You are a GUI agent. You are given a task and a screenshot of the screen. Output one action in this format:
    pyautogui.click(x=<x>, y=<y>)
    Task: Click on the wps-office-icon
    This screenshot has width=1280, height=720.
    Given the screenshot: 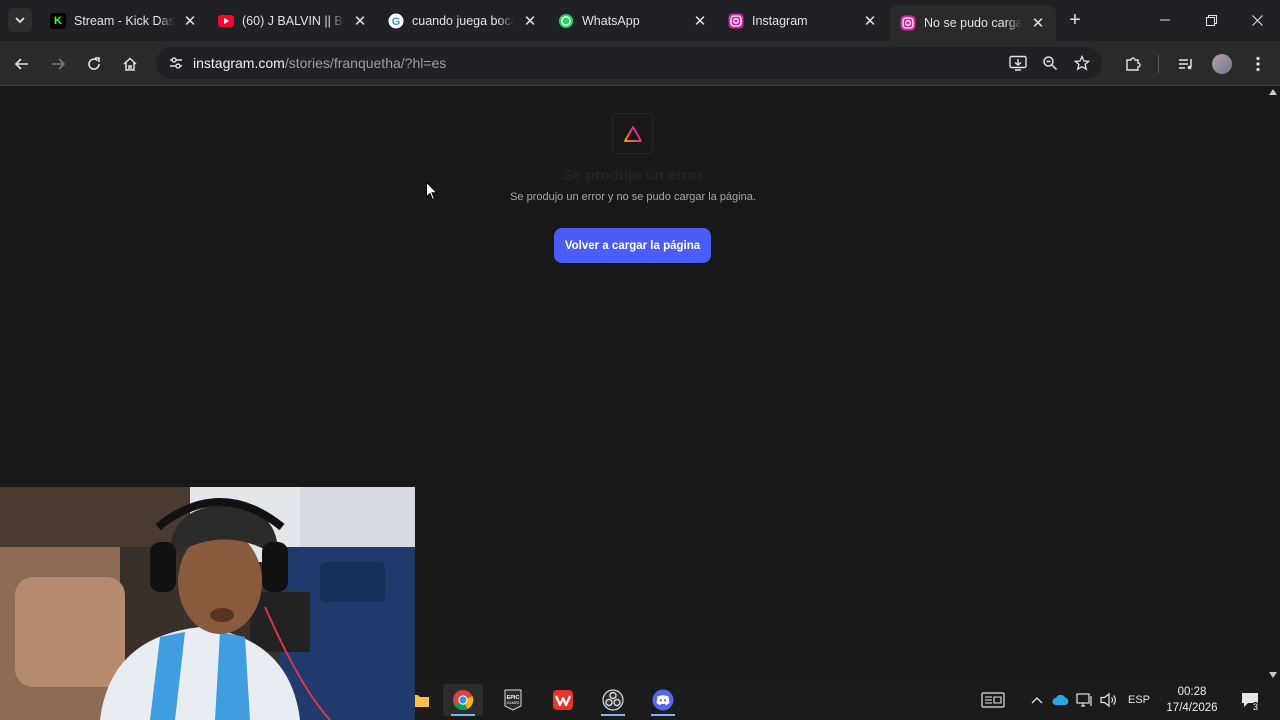 What is the action you would take?
    pyautogui.click(x=563, y=700)
    